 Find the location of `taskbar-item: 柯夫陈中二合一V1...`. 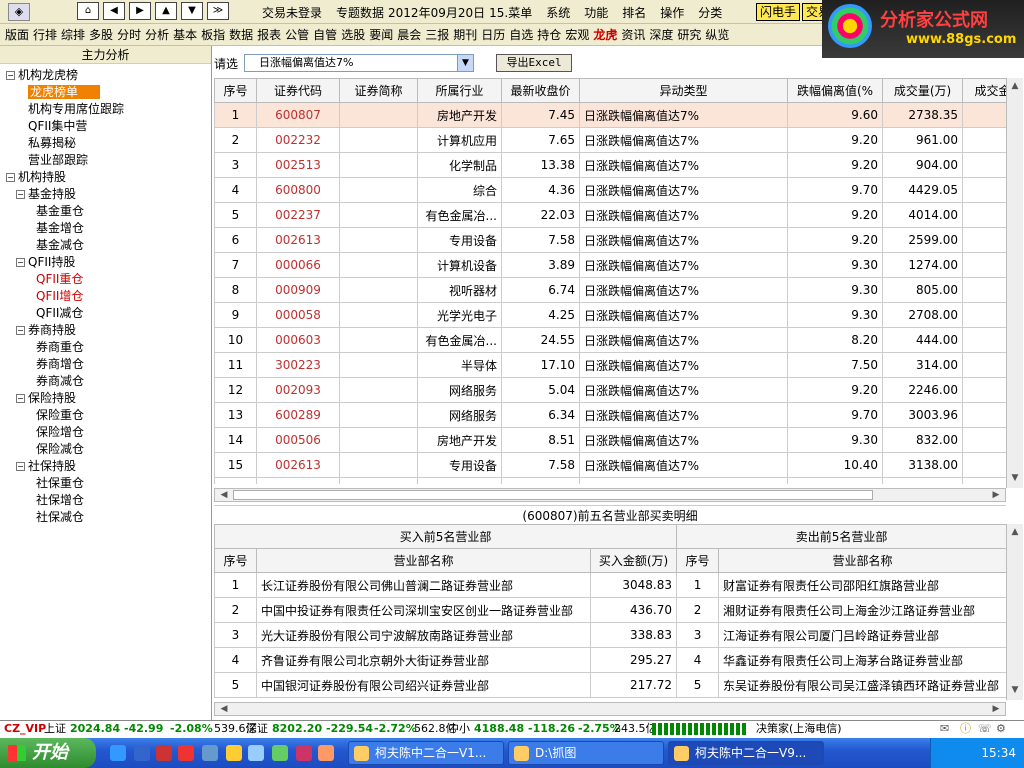

taskbar-item: 柯夫陈中二合一V1... is located at coordinates (426, 753).